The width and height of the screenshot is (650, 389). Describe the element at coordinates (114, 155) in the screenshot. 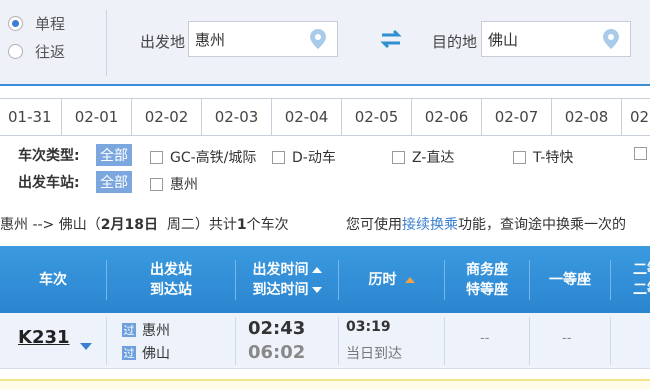

I see `train-type-all-button: 全部` at that location.